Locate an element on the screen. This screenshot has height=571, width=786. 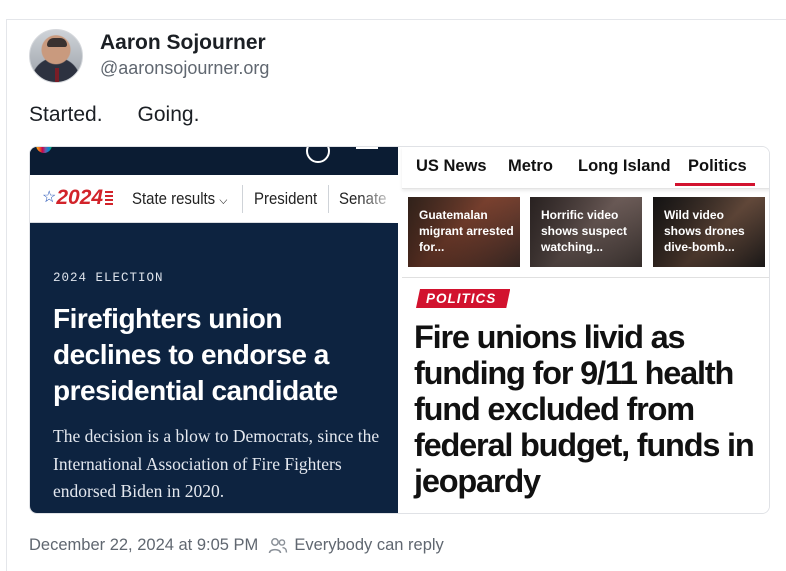
author-handle: @aaronsojourner.org is located at coordinates (184, 68).